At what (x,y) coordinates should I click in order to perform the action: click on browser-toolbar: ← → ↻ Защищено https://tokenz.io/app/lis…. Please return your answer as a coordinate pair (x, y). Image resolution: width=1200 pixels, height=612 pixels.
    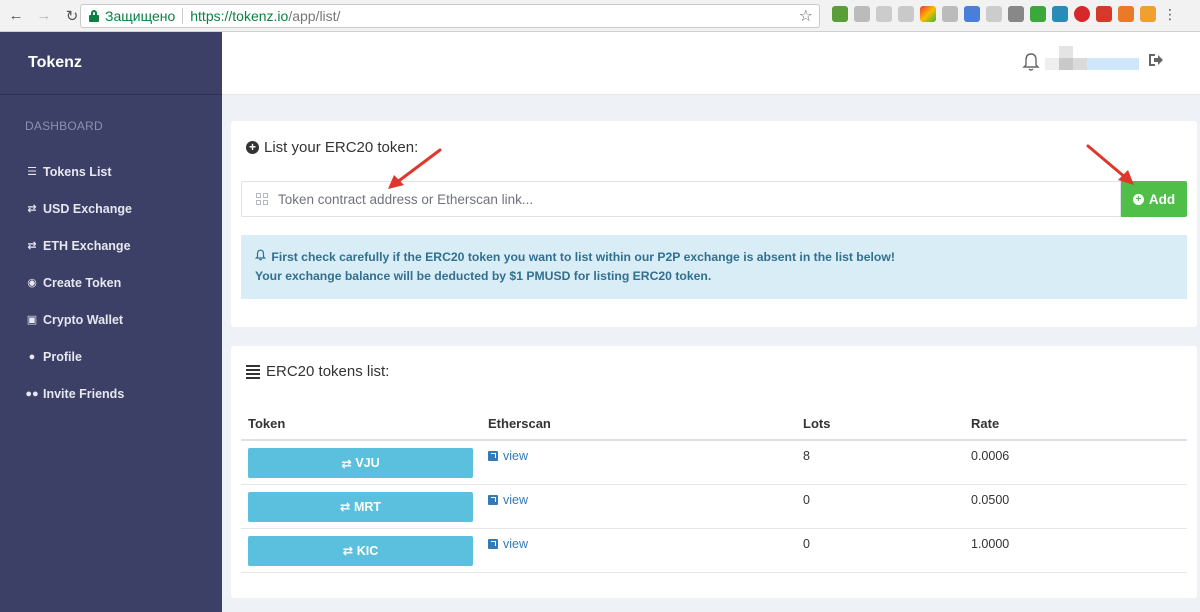
    Looking at the image, I should click on (600, 16).